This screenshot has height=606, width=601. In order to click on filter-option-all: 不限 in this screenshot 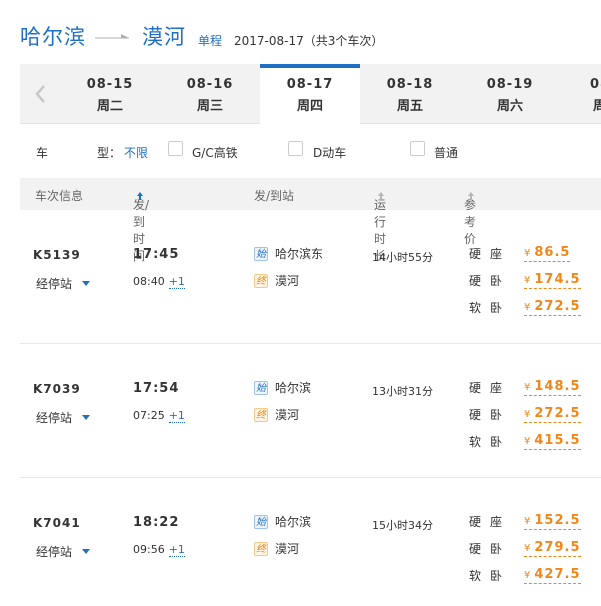, I will do `click(136, 152)`.